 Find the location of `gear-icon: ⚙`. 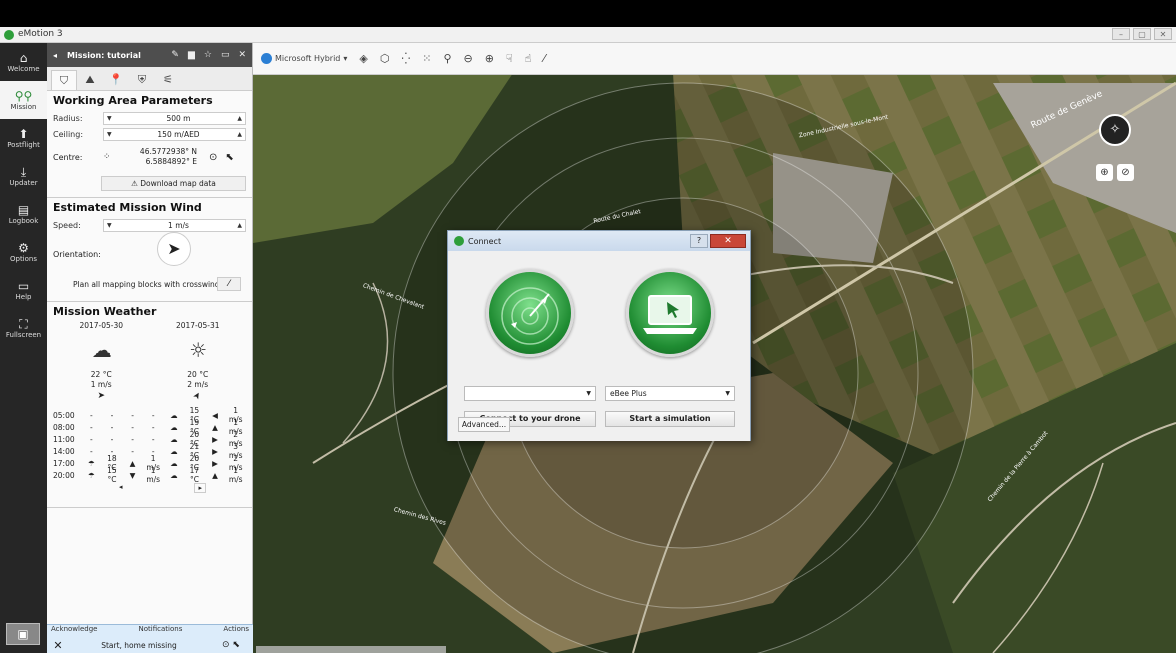

gear-icon: ⚙ is located at coordinates (23, 248).